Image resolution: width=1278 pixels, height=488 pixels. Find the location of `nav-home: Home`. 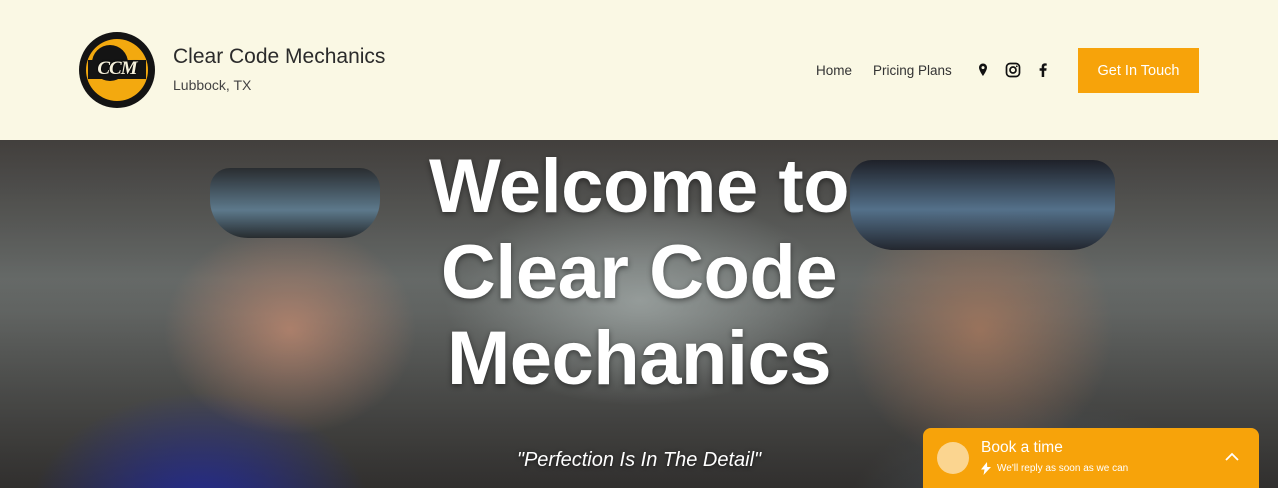

nav-home: Home is located at coordinates (834, 70).